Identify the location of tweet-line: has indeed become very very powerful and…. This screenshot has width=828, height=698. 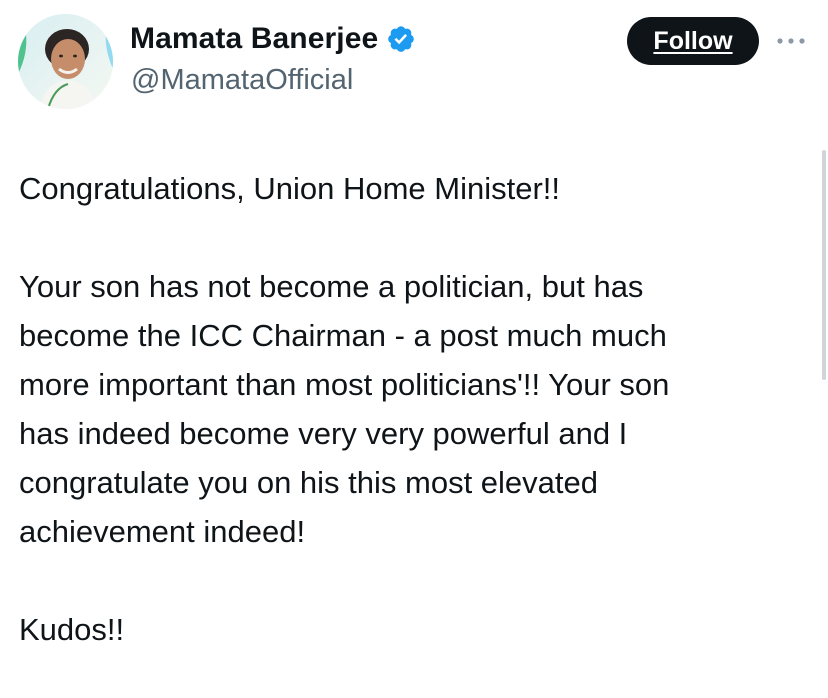
(323, 433).